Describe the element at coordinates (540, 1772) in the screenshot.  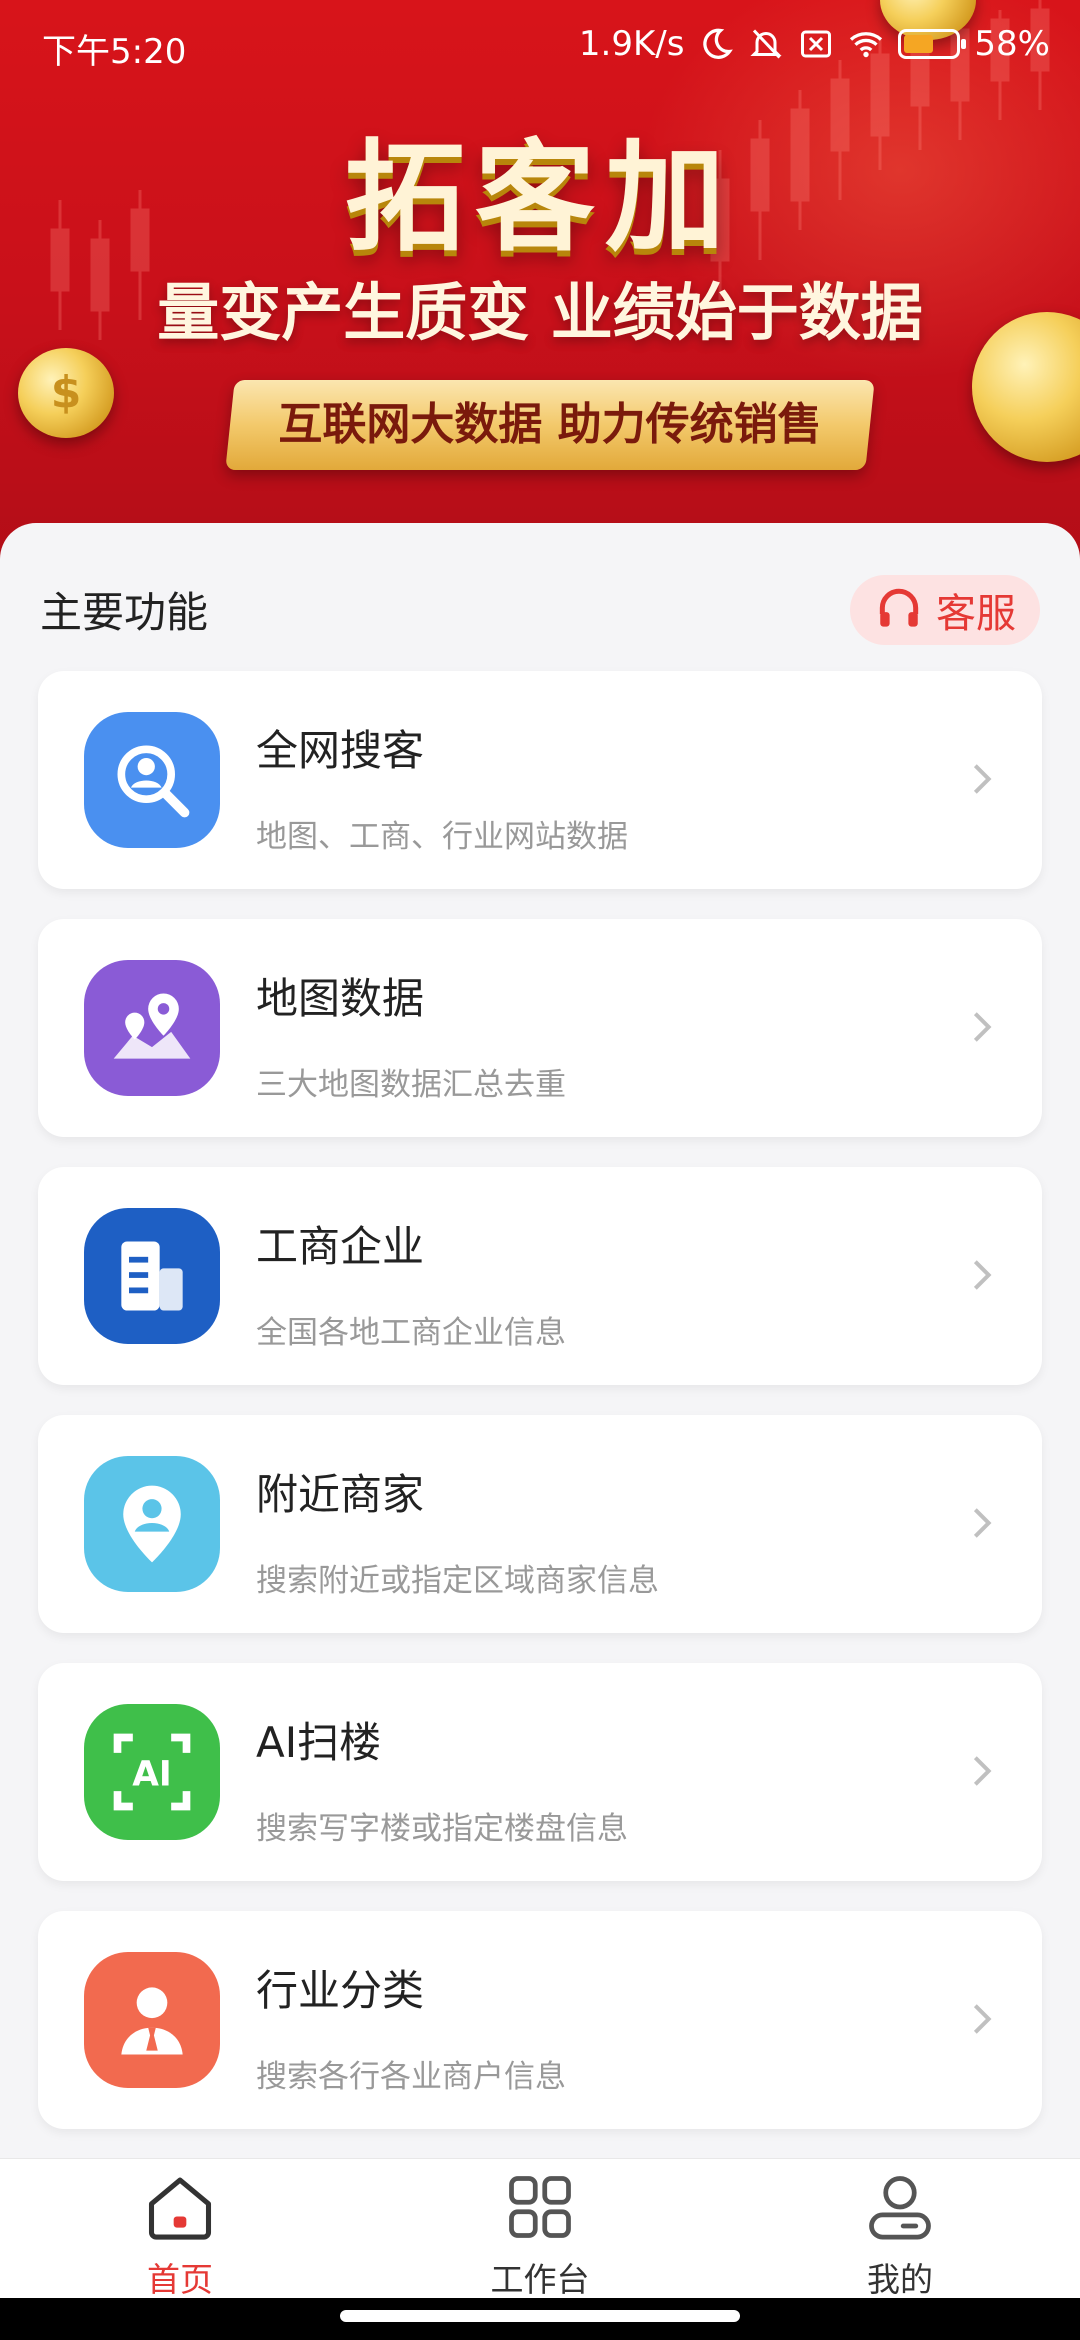
I see `feature-card-ai-scan: AI AI扫楼 搜索写字楼或指定楼盘信息` at that location.